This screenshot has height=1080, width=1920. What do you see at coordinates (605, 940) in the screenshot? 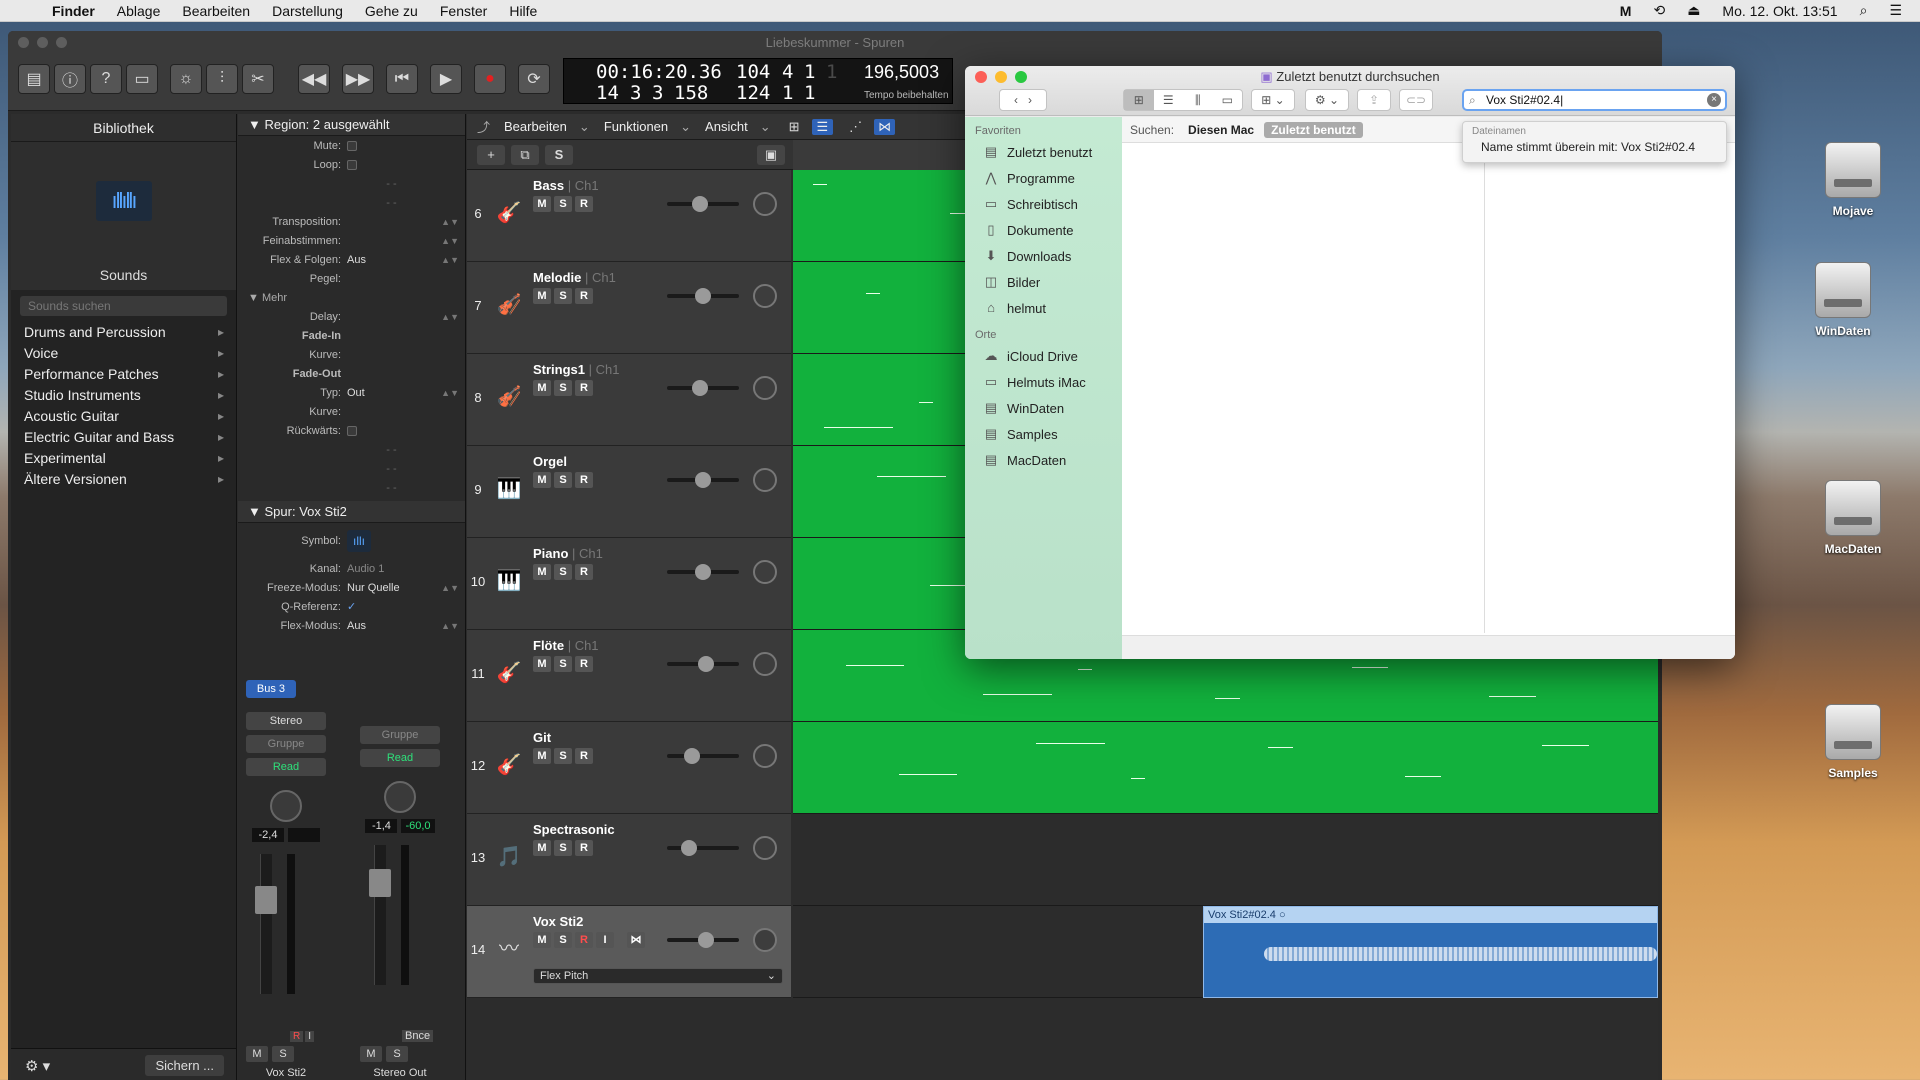
I see `input-monitor-button: I` at bounding box center [605, 940].